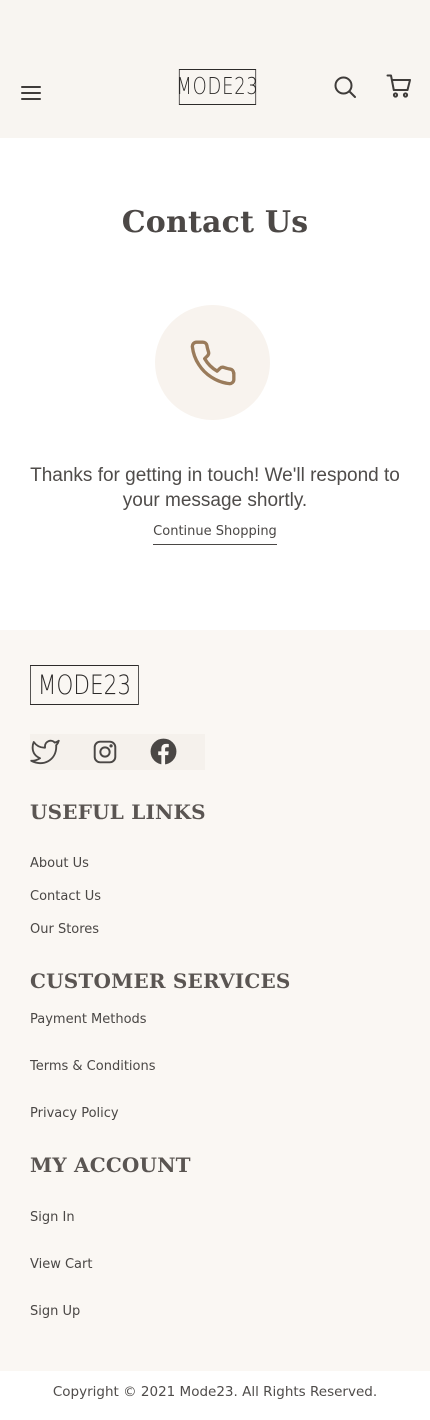  I want to click on instagram-icon, so click(107, 752).